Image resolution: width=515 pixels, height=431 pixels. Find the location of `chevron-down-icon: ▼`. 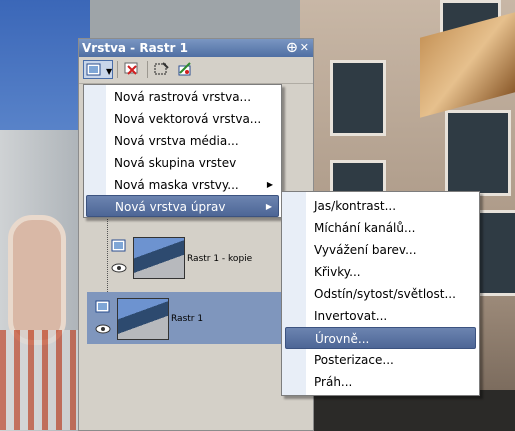

chevron-down-icon: ▼ is located at coordinates (109, 71).